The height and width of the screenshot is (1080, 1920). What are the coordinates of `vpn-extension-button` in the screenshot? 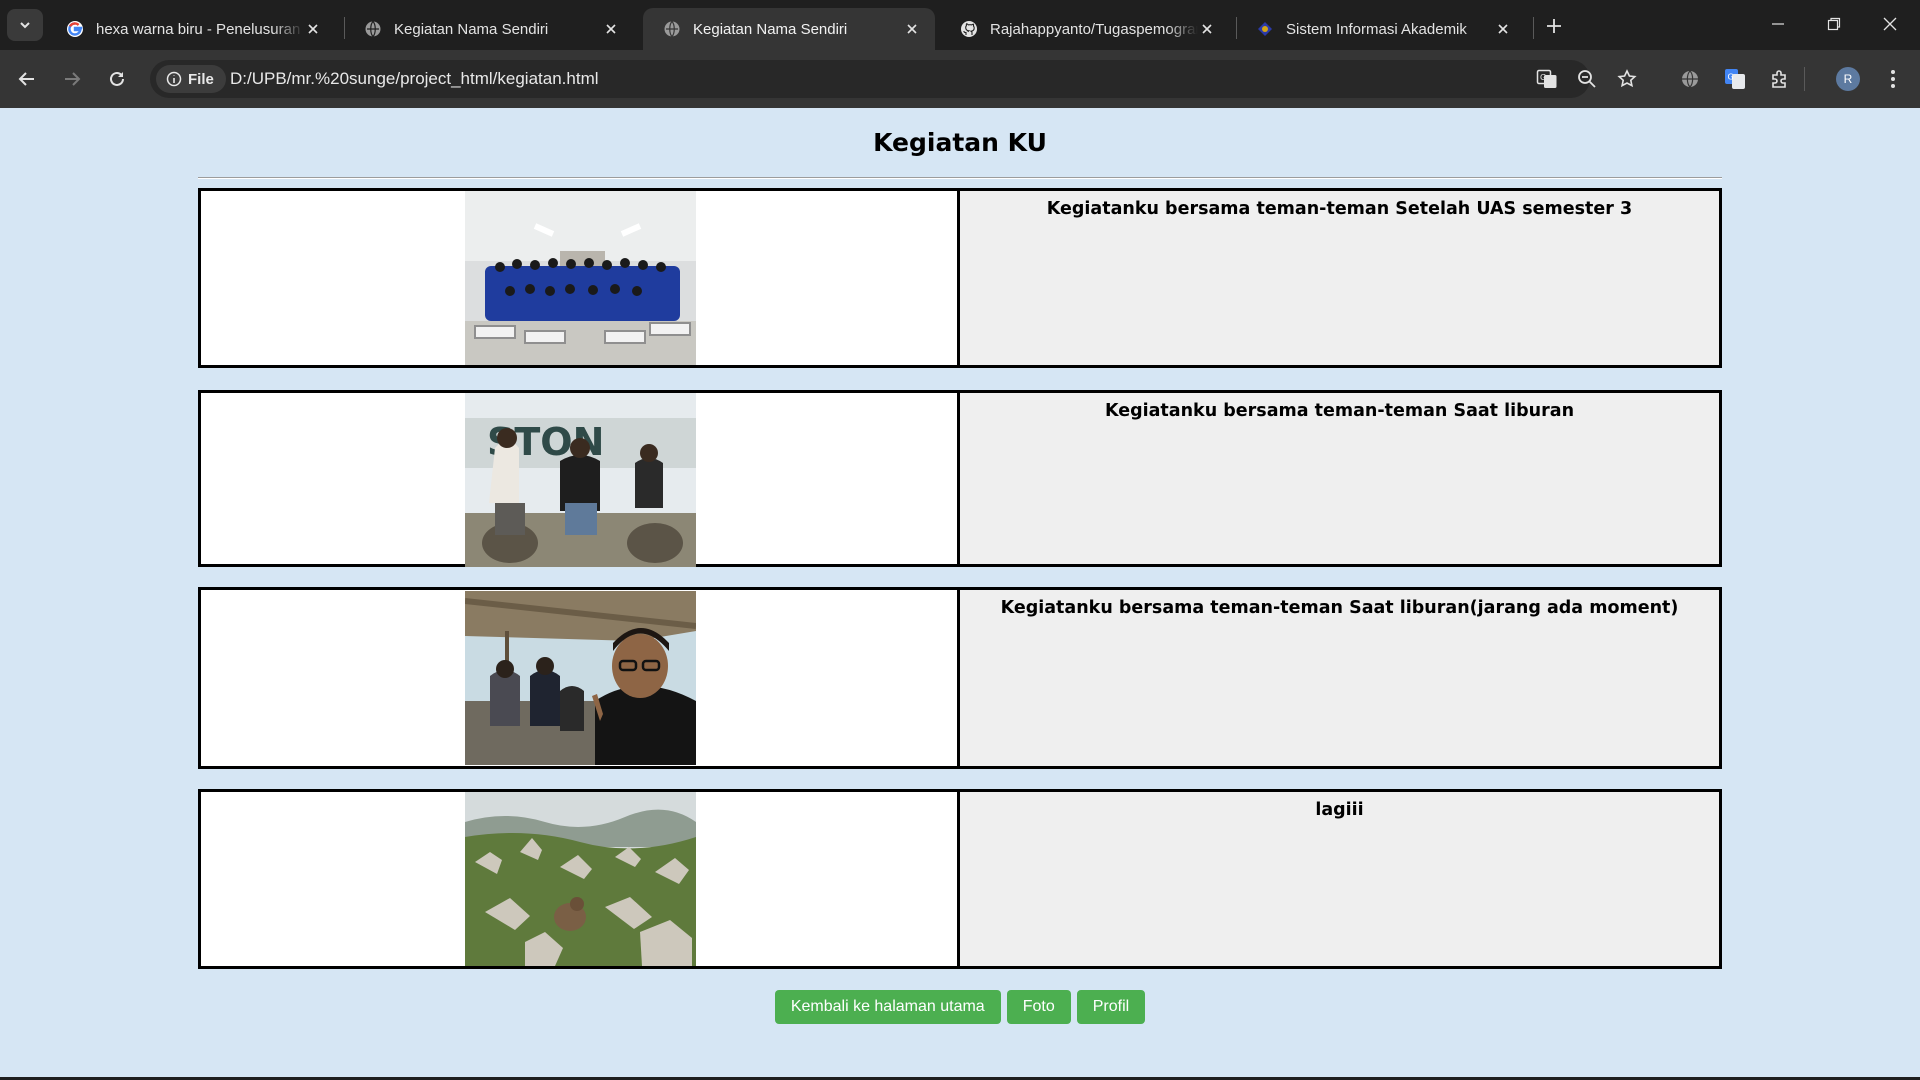 It's located at (1690, 79).